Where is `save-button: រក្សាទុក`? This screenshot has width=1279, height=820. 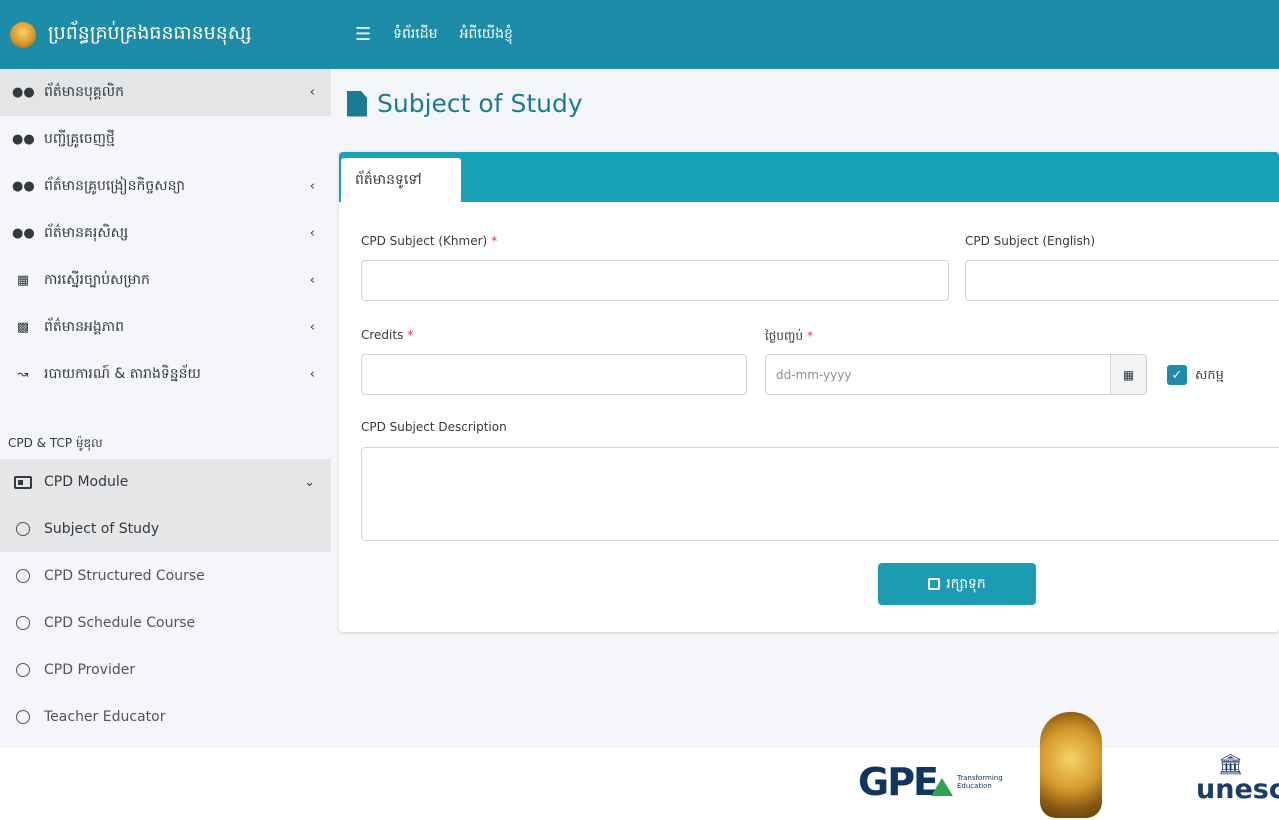
save-button: រក្សាទុក is located at coordinates (957, 584).